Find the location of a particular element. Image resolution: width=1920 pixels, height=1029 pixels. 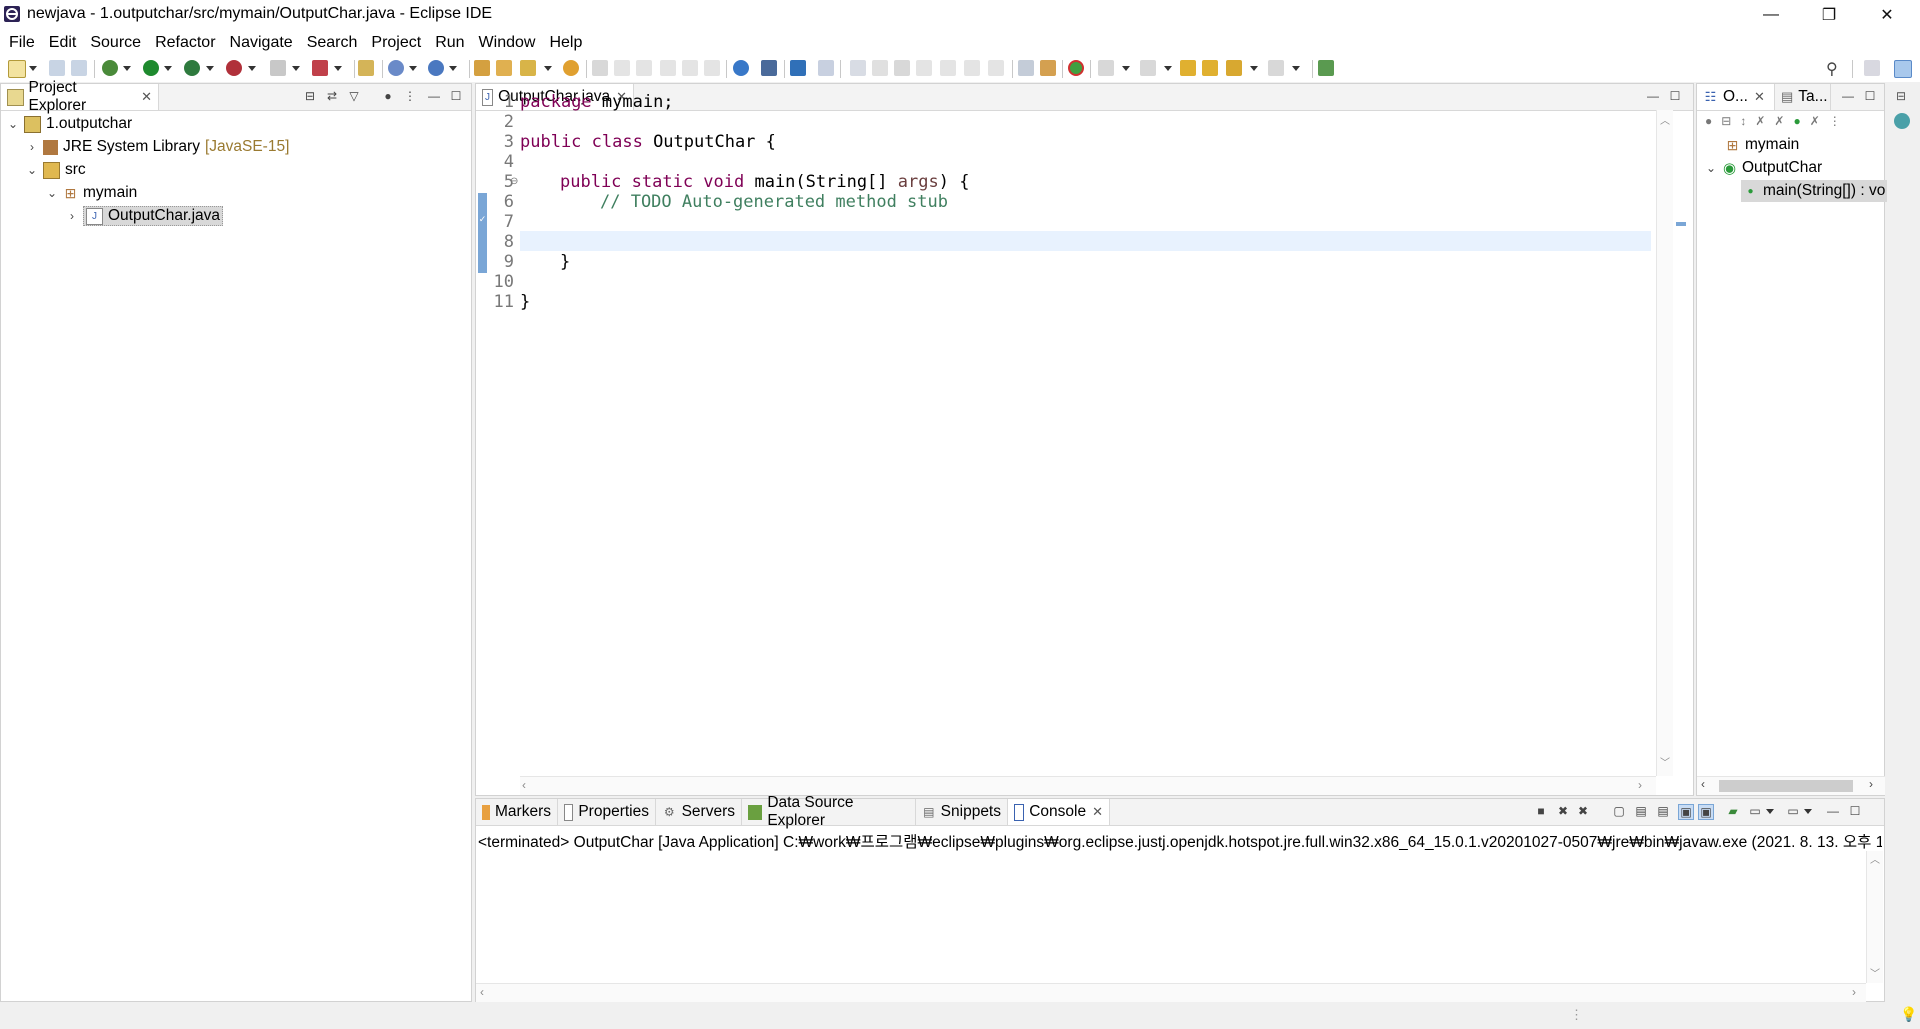

clear-console-icon: ▢ is located at coordinates (1619, 811).